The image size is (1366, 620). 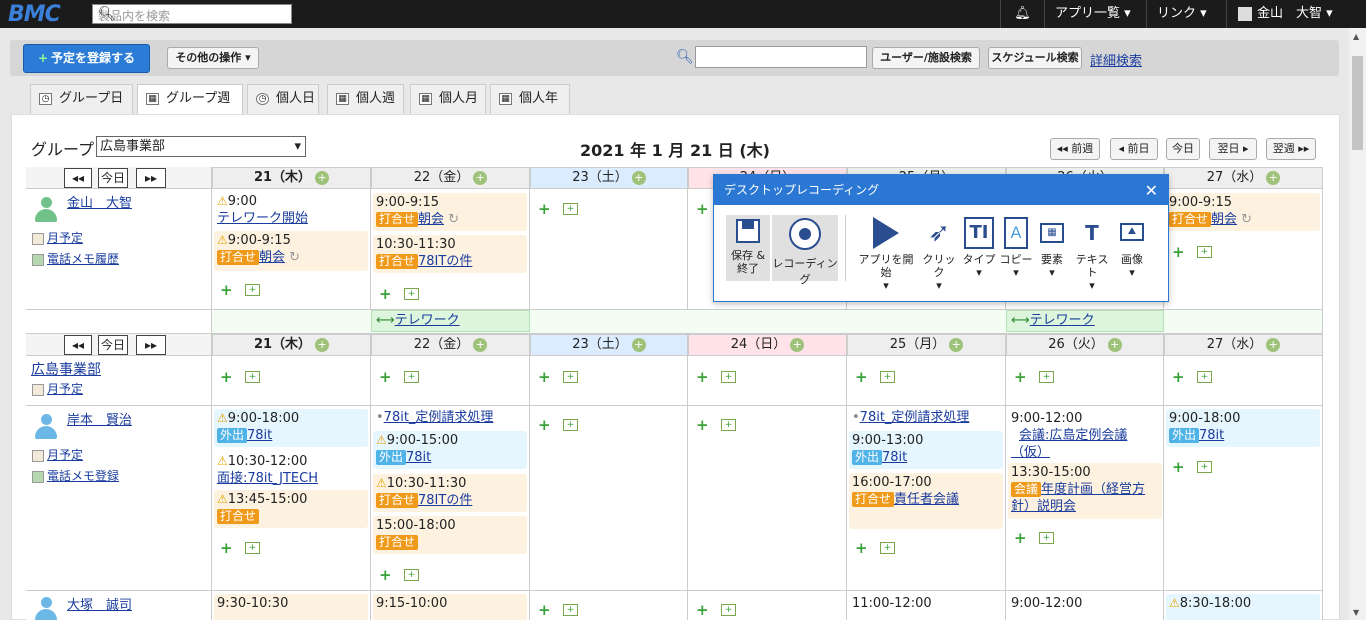 What do you see at coordinates (748, 248) in the screenshot?
I see `save-and-exit-button: 保存 & 終了` at bounding box center [748, 248].